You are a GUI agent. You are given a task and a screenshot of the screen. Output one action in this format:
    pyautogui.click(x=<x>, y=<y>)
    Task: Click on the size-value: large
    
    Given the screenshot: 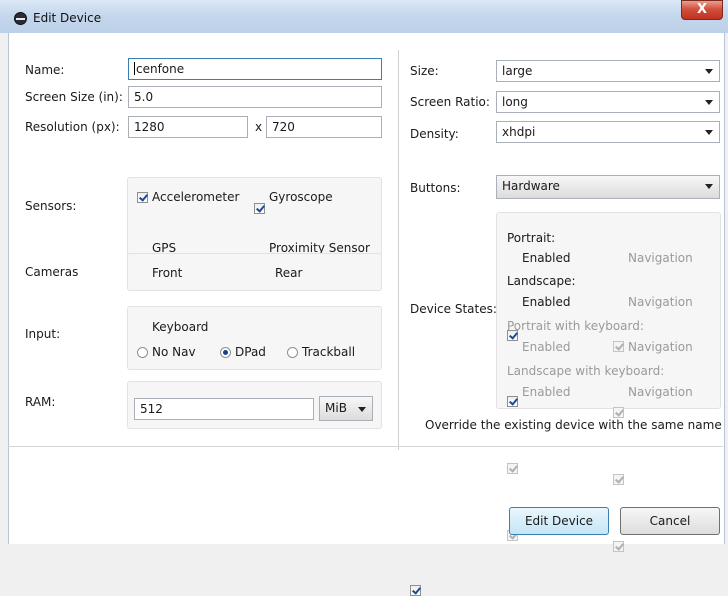 What is the action you would take?
    pyautogui.click(x=517, y=71)
    